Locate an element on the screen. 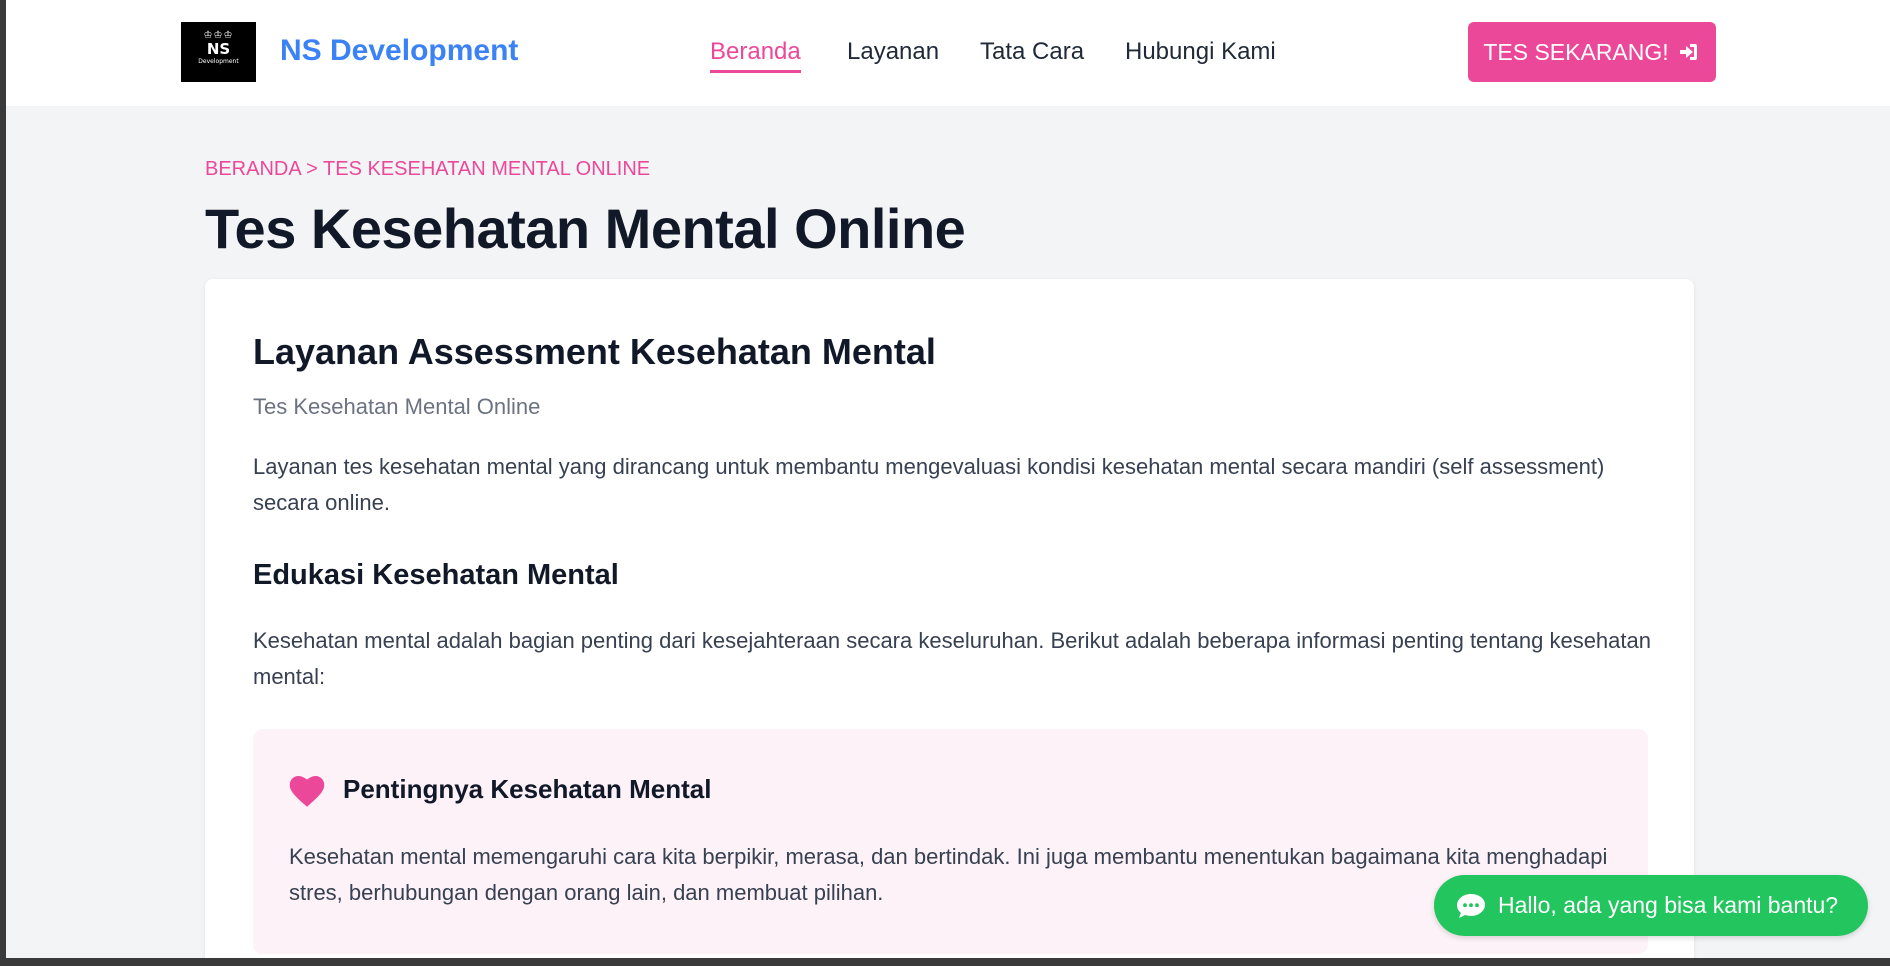 The image size is (1890, 966). sign-in-icon is located at coordinates (1688, 52).